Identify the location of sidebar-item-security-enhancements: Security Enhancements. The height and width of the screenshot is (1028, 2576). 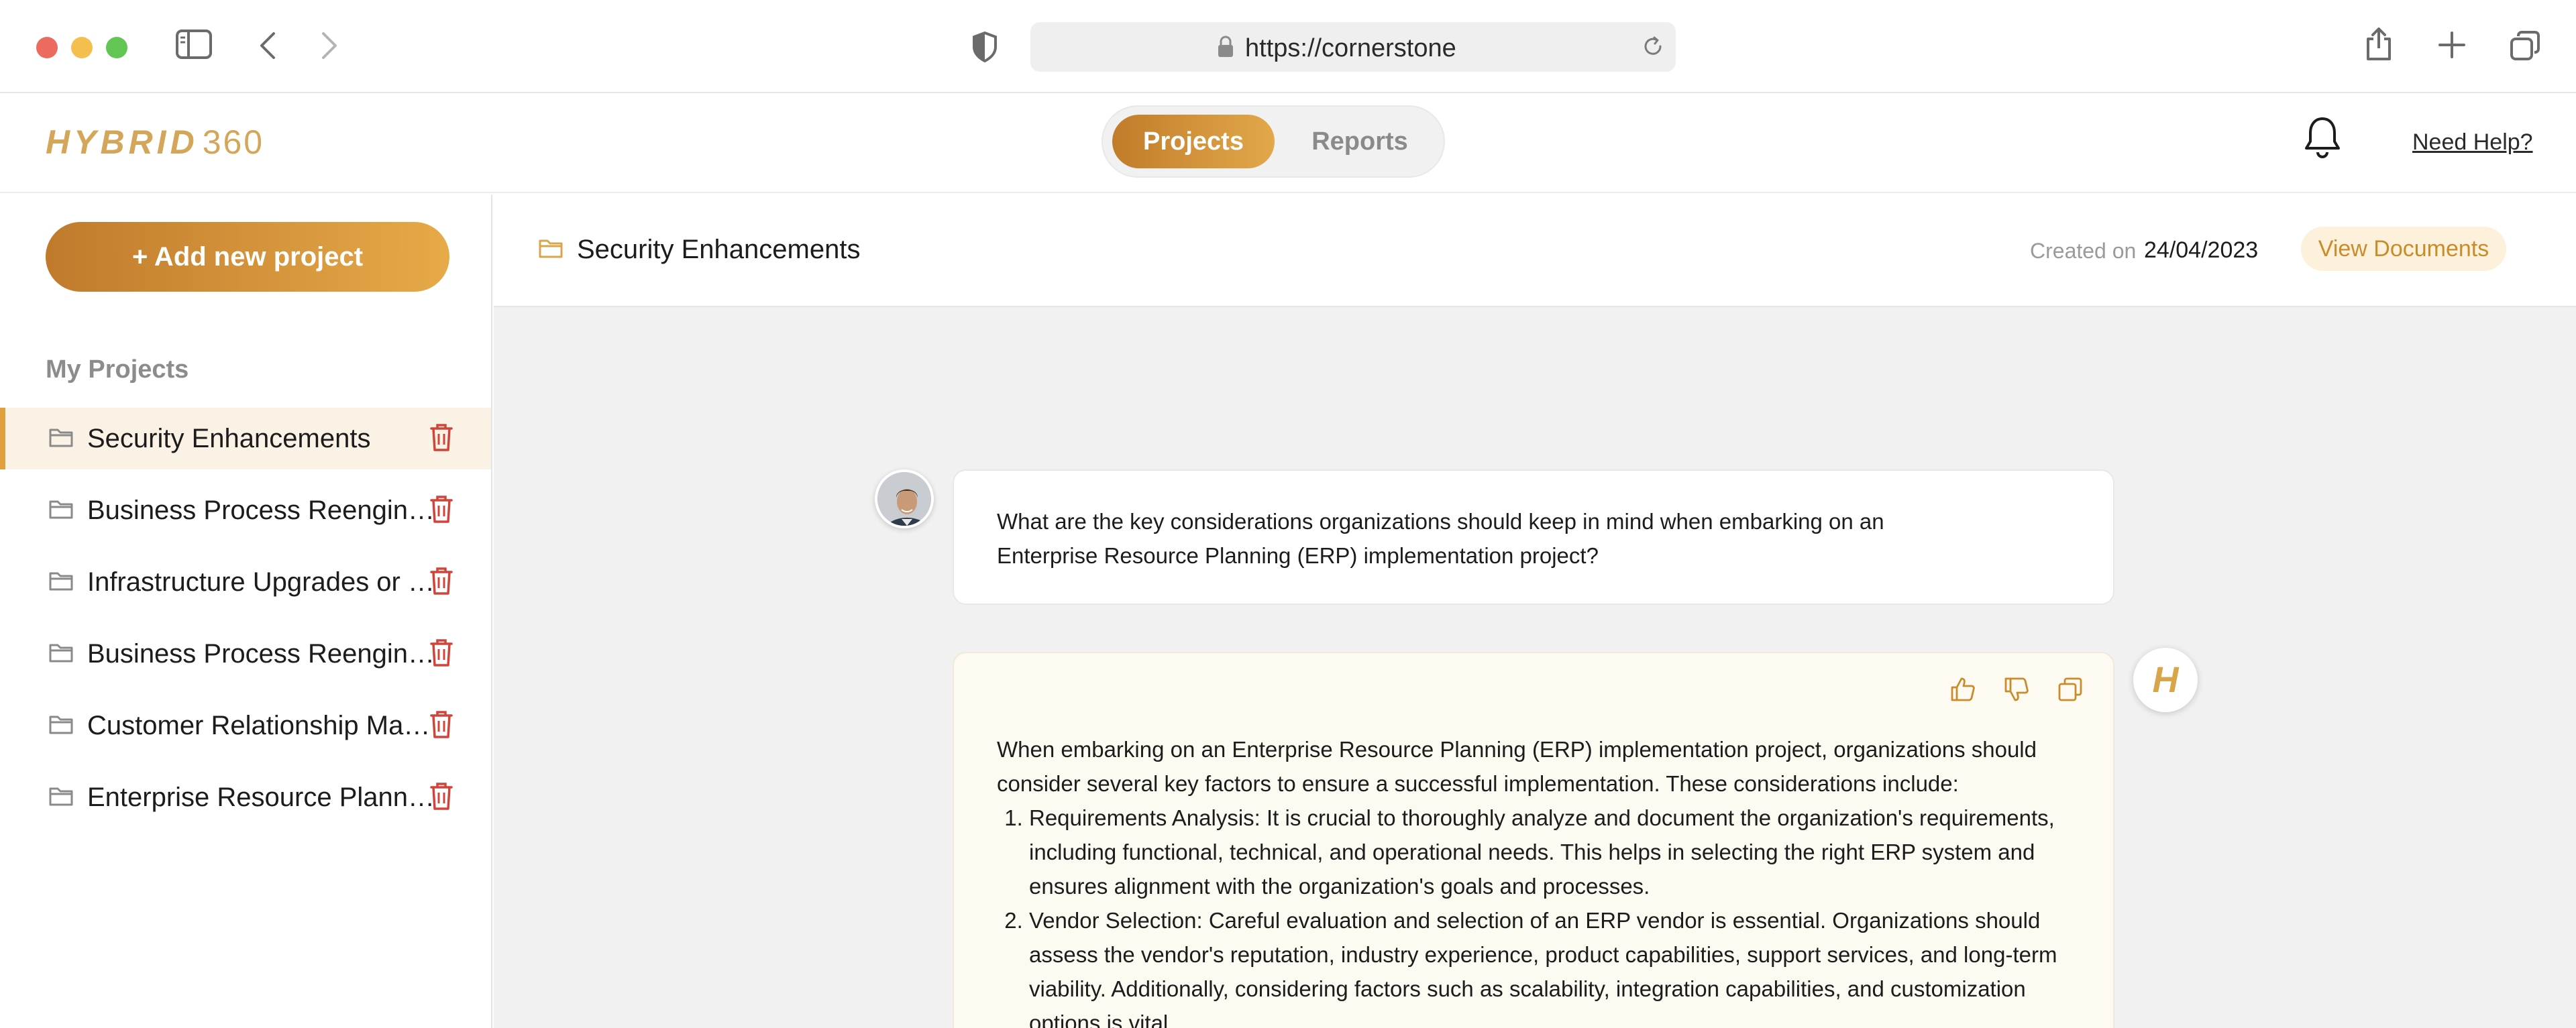
(245, 438).